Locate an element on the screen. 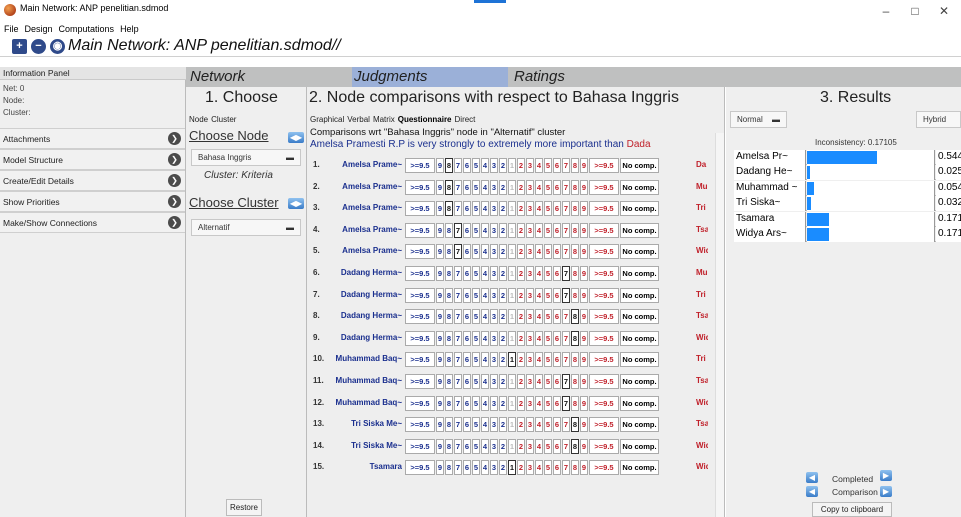 The width and height of the screenshot is (961, 517). view-icon: ◉ is located at coordinates (57, 46).